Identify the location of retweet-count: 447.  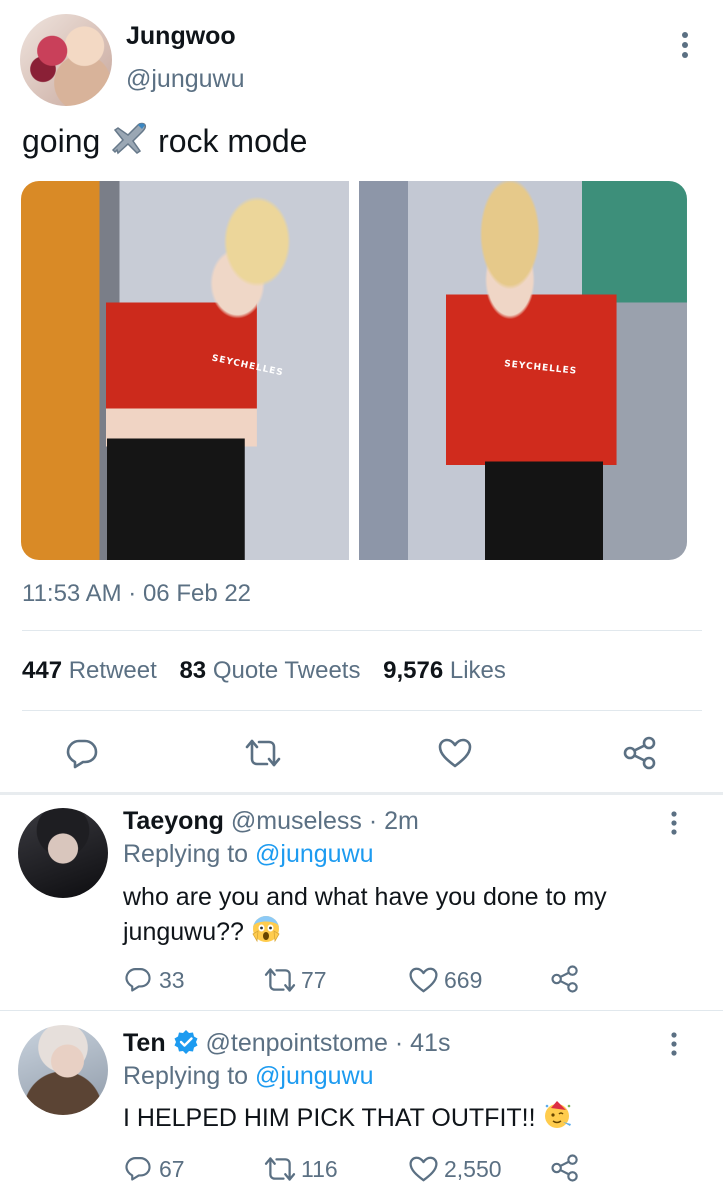
(42, 670).